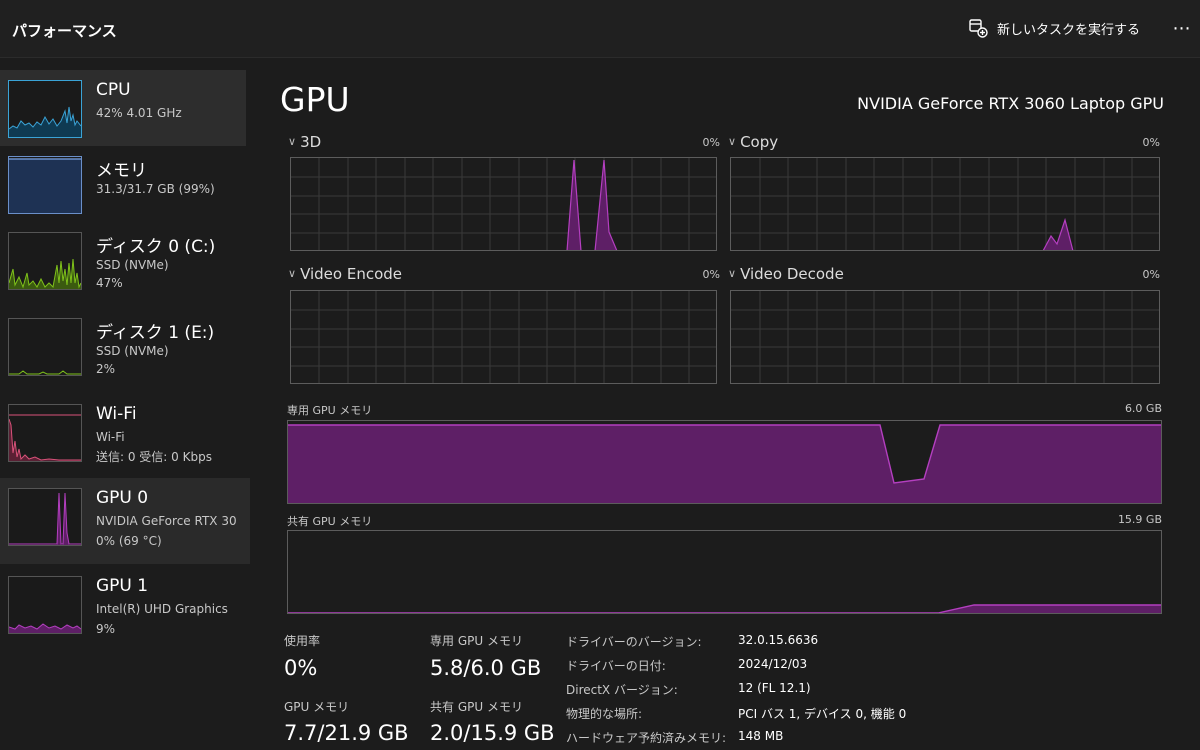  I want to click on title-bar: パフォーマンス 新しいタスクを実行する ⋯, so click(600, 29).